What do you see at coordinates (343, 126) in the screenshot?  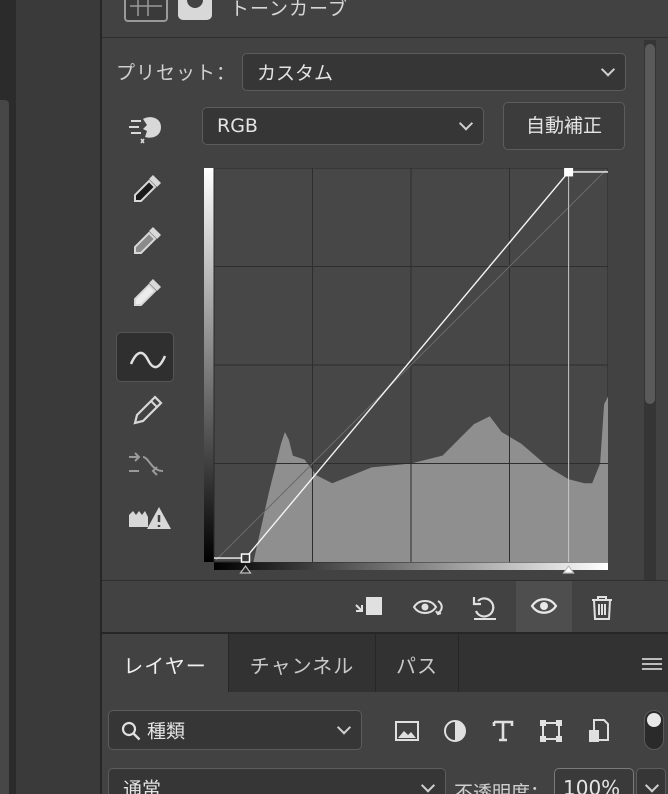 I see `channel-dropdown: RGB` at bounding box center [343, 126].